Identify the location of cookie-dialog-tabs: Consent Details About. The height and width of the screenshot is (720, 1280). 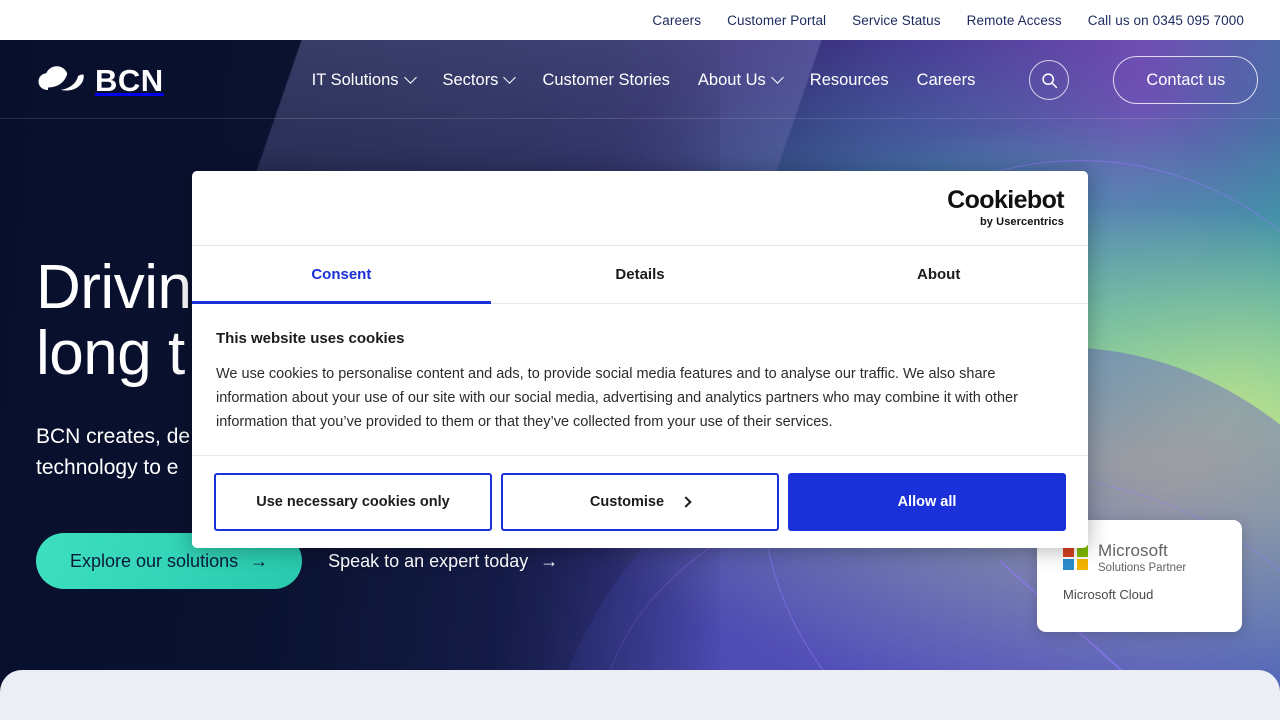
(640, 275).